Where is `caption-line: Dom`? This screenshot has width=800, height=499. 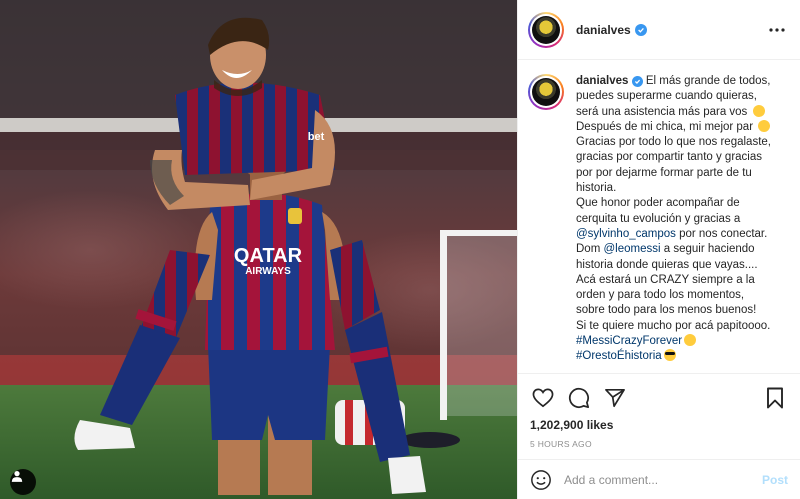
caption-line: Dom is located at coordinates (588, 249).